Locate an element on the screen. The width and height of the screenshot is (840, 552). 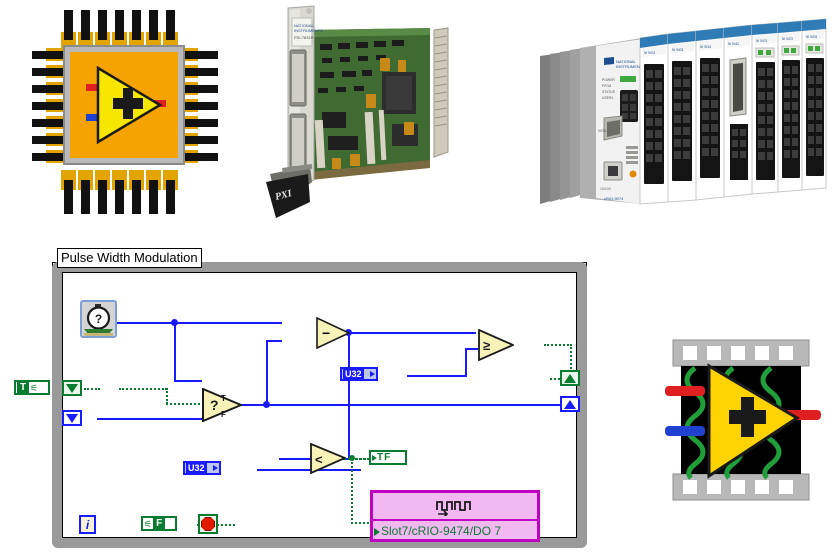
boolean-switch-icon: ⚟ is located at coordinates (34, 387).